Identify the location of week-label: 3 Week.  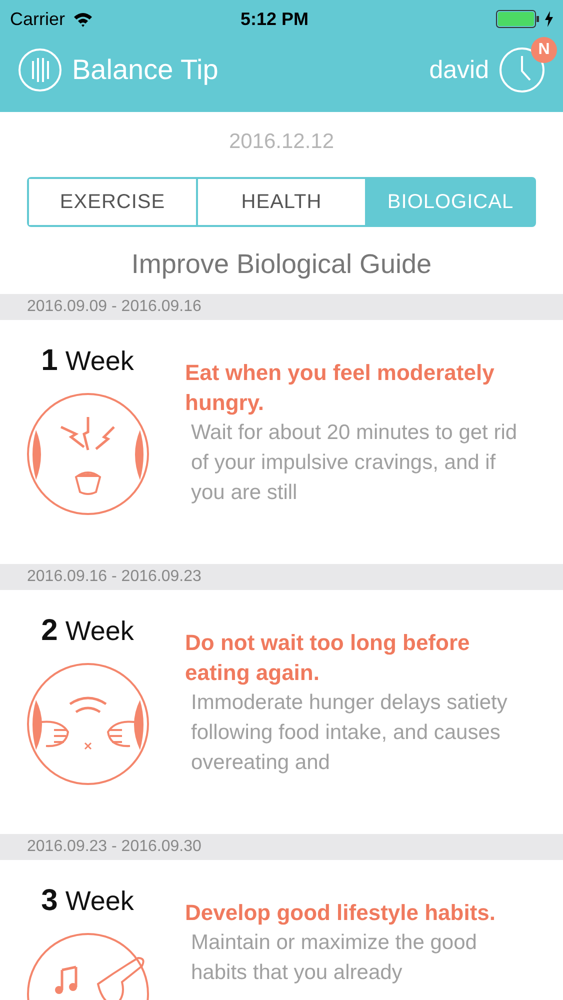
(87, 901).